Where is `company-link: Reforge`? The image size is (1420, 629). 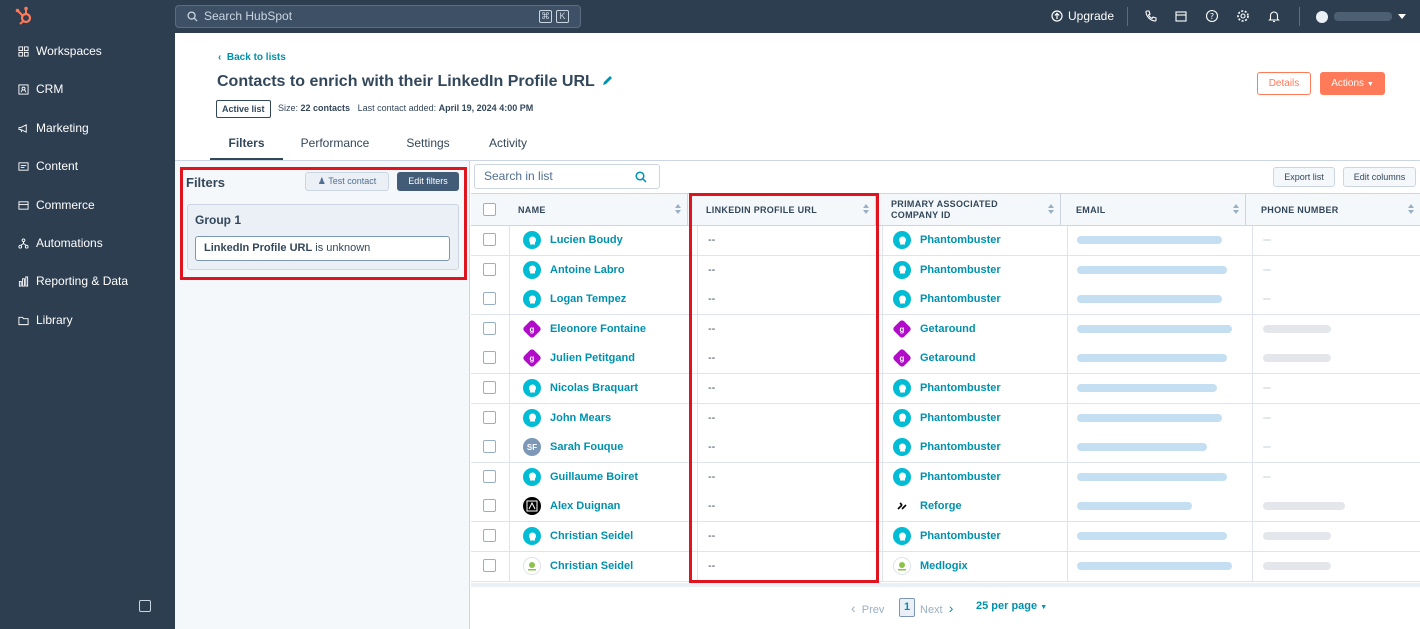 company-link: Reforge is located at coordinates (941, 506).